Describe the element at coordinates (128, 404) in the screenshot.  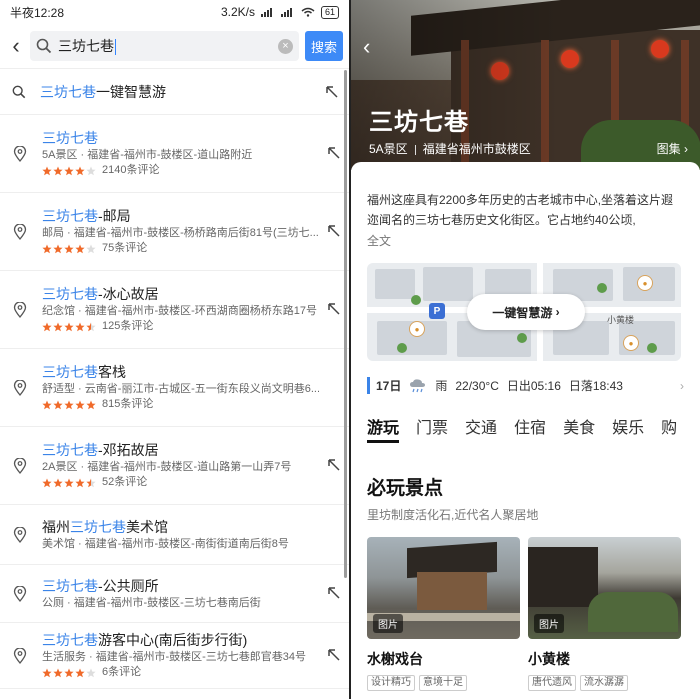
I see `review-count: 815条评论` at that location.